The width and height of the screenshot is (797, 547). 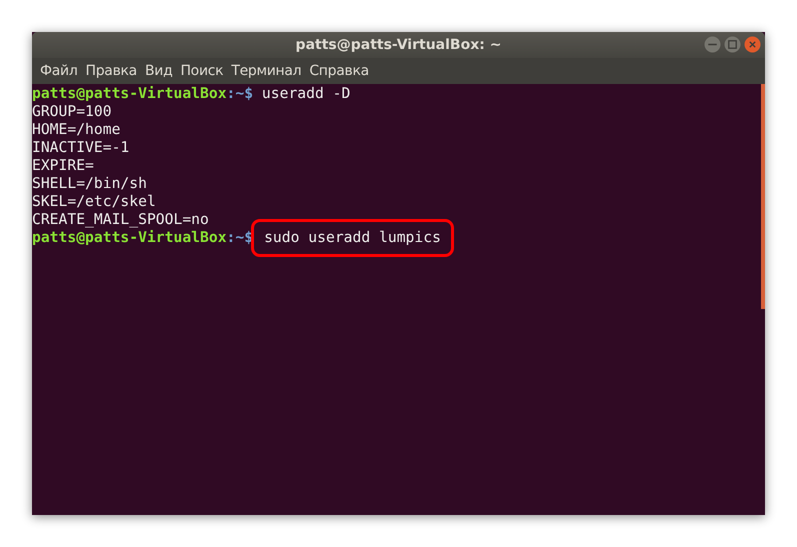 I want to click on output-line: SKEL=/etc/skel, so click(x=94, y=201).